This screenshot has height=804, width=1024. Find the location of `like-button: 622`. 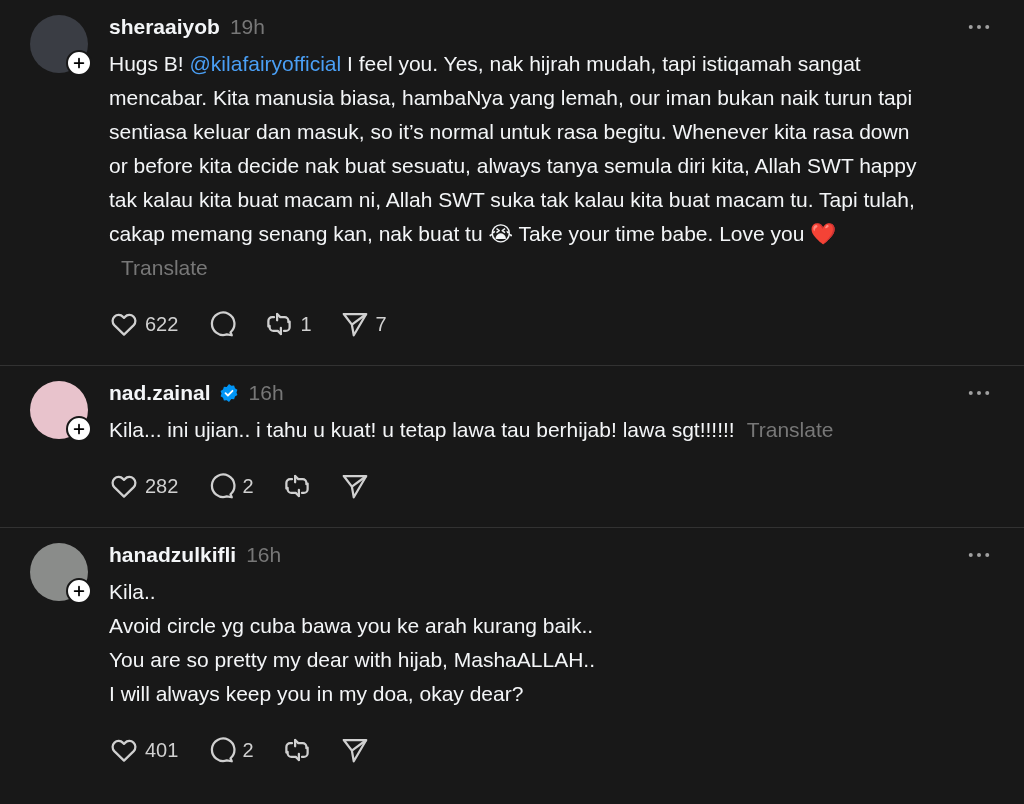

like-button: 622 is located at coordinates (144, 324).